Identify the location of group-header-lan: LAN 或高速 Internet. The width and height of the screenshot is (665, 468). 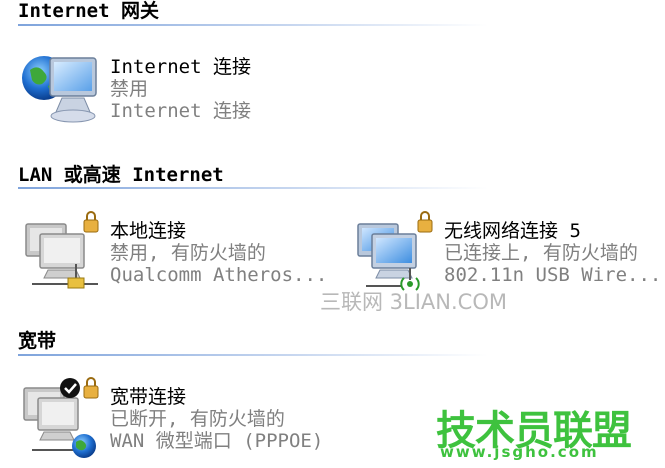
(332, 175).